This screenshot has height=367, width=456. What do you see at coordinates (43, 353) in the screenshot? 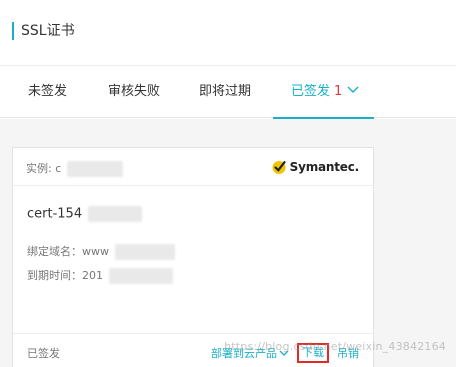
I see `status-badge: 已签发` at bounding box center [43, 353].